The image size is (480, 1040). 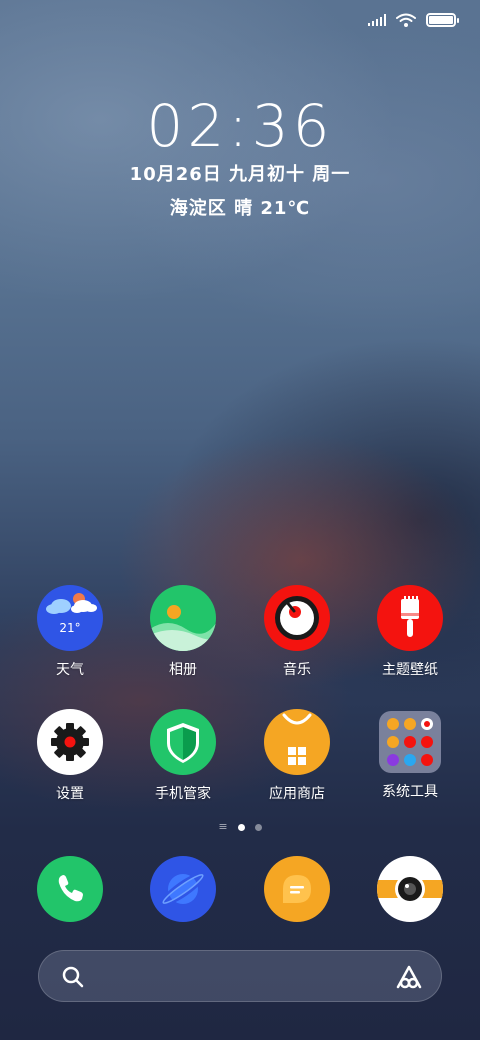 What do you see at coordinates (183, 794) in the screenshot?
I see `app-label: 手机管家` at bounding box center [183, 794].